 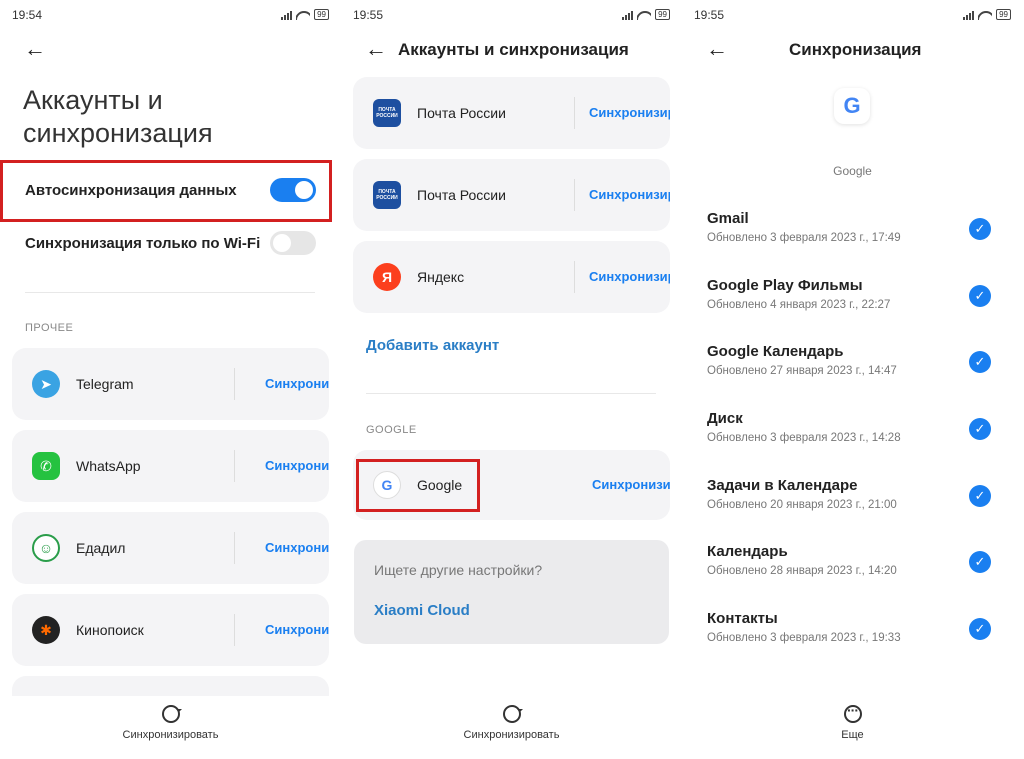 I want to click on sync-item-updated: Обновлено 3 февраля 2023 г., 17:49, so click(x=804, y=238).